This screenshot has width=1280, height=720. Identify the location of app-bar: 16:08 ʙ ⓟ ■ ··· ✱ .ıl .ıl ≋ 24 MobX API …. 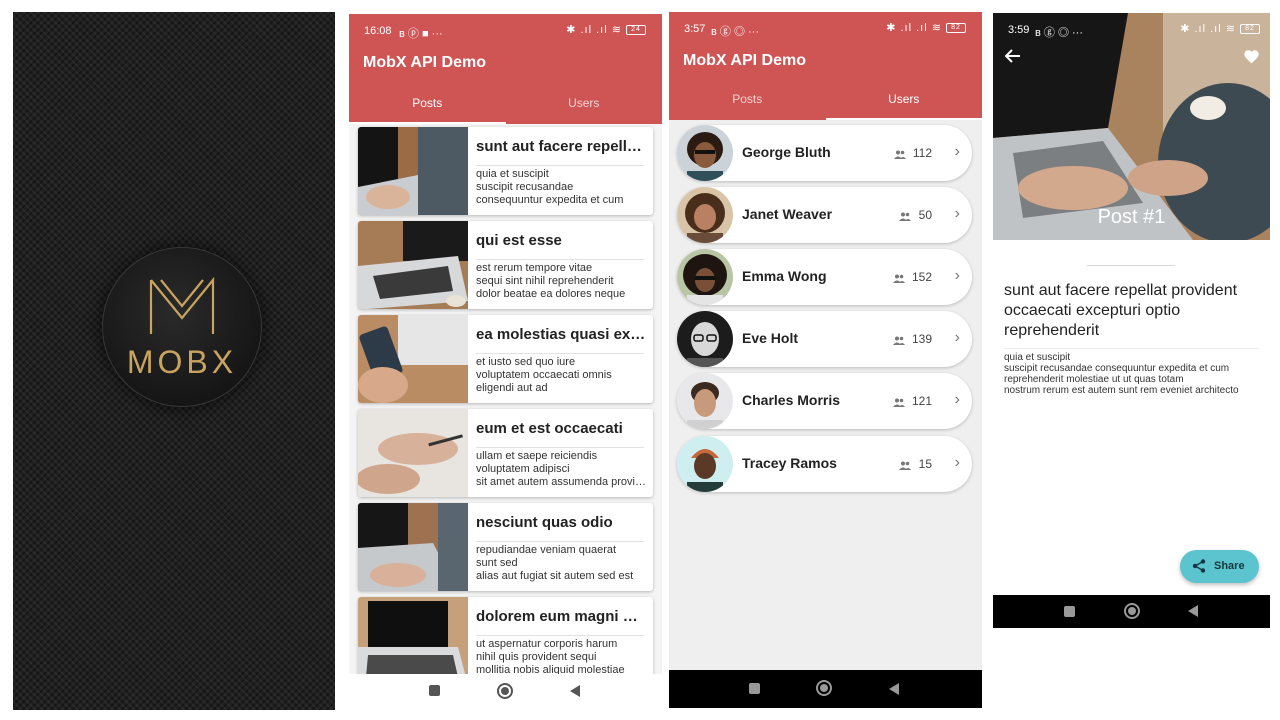
(505, 69).